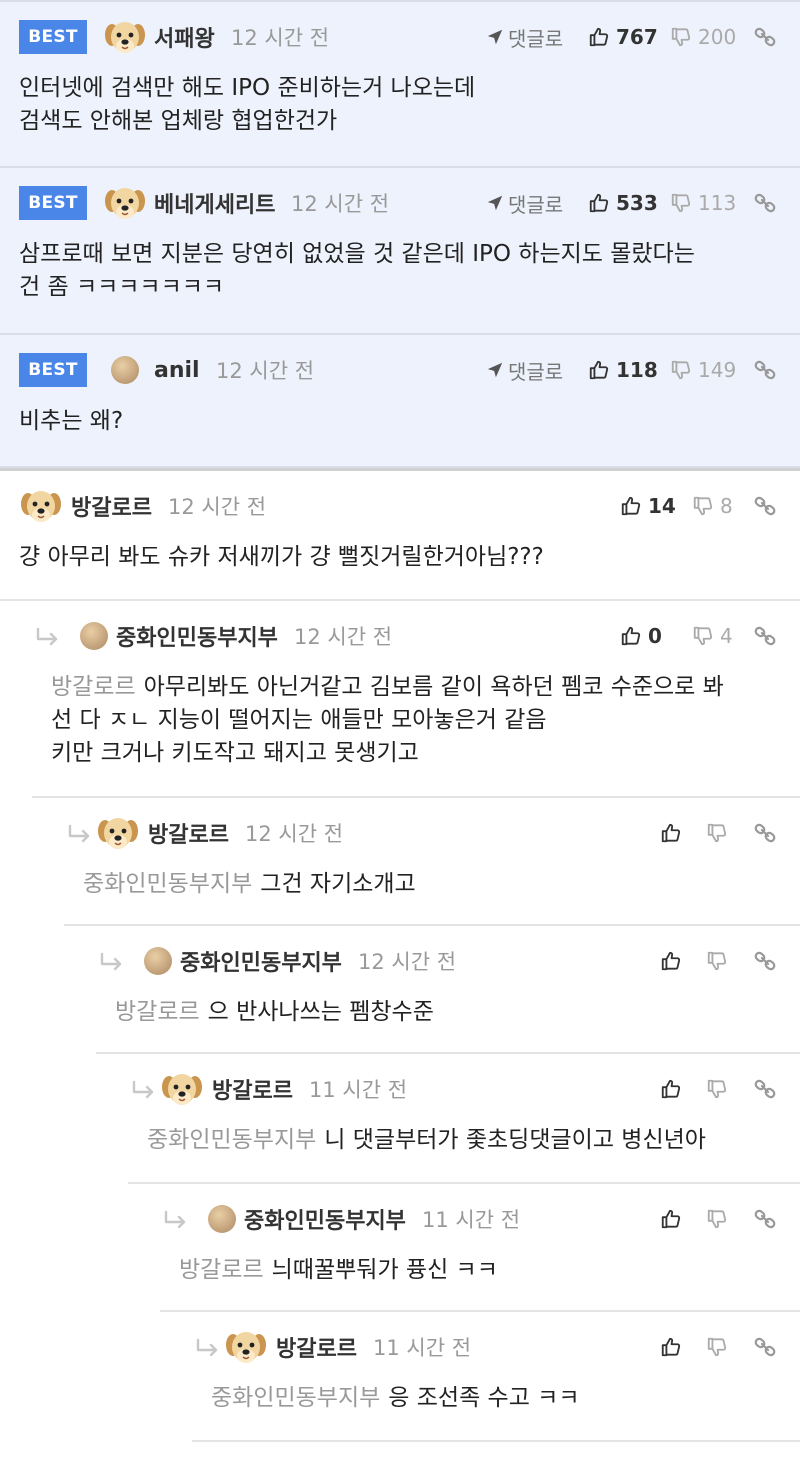 The height and width of the screenshot is (1459, 800). What do you see at coordinates (726, 636) in the screenshot?
I see `dislike-count: 4` at bounding box center [726, 636].